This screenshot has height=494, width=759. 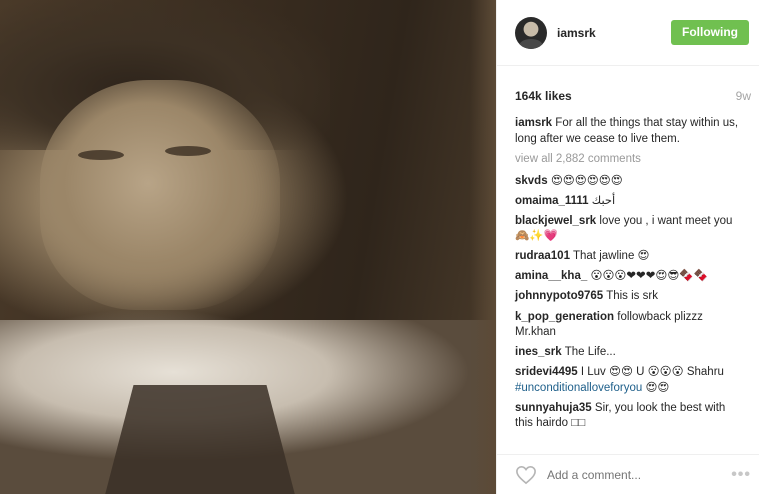 I want to click on comment-text: This is srk, so click(x=632, y=296).